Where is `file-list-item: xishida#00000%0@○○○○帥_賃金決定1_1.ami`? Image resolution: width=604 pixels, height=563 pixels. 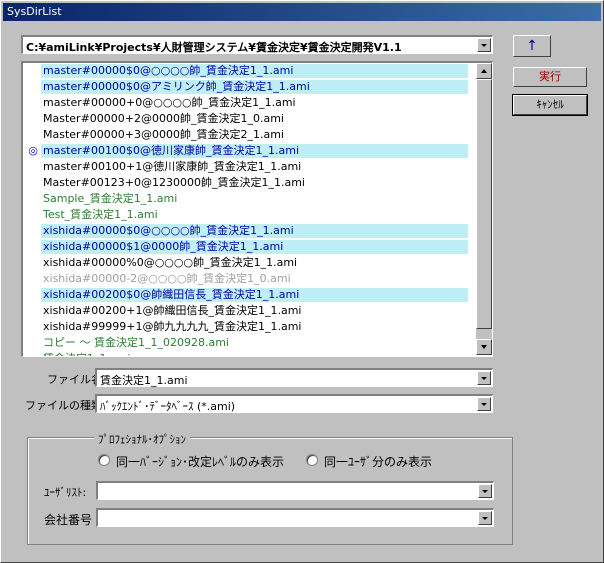
file-list-item: xishida#00000%0@○○○○帥_賃金決定1_1.ami is located at coordinates (247, 263).